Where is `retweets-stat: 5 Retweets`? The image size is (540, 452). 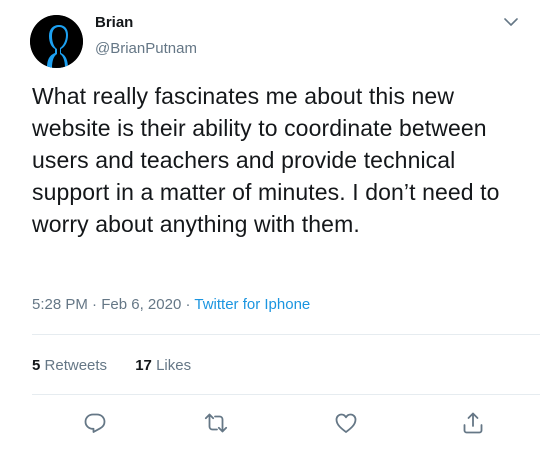 retweets-stat: 5 Retweets is located at coordinates (69, 365).